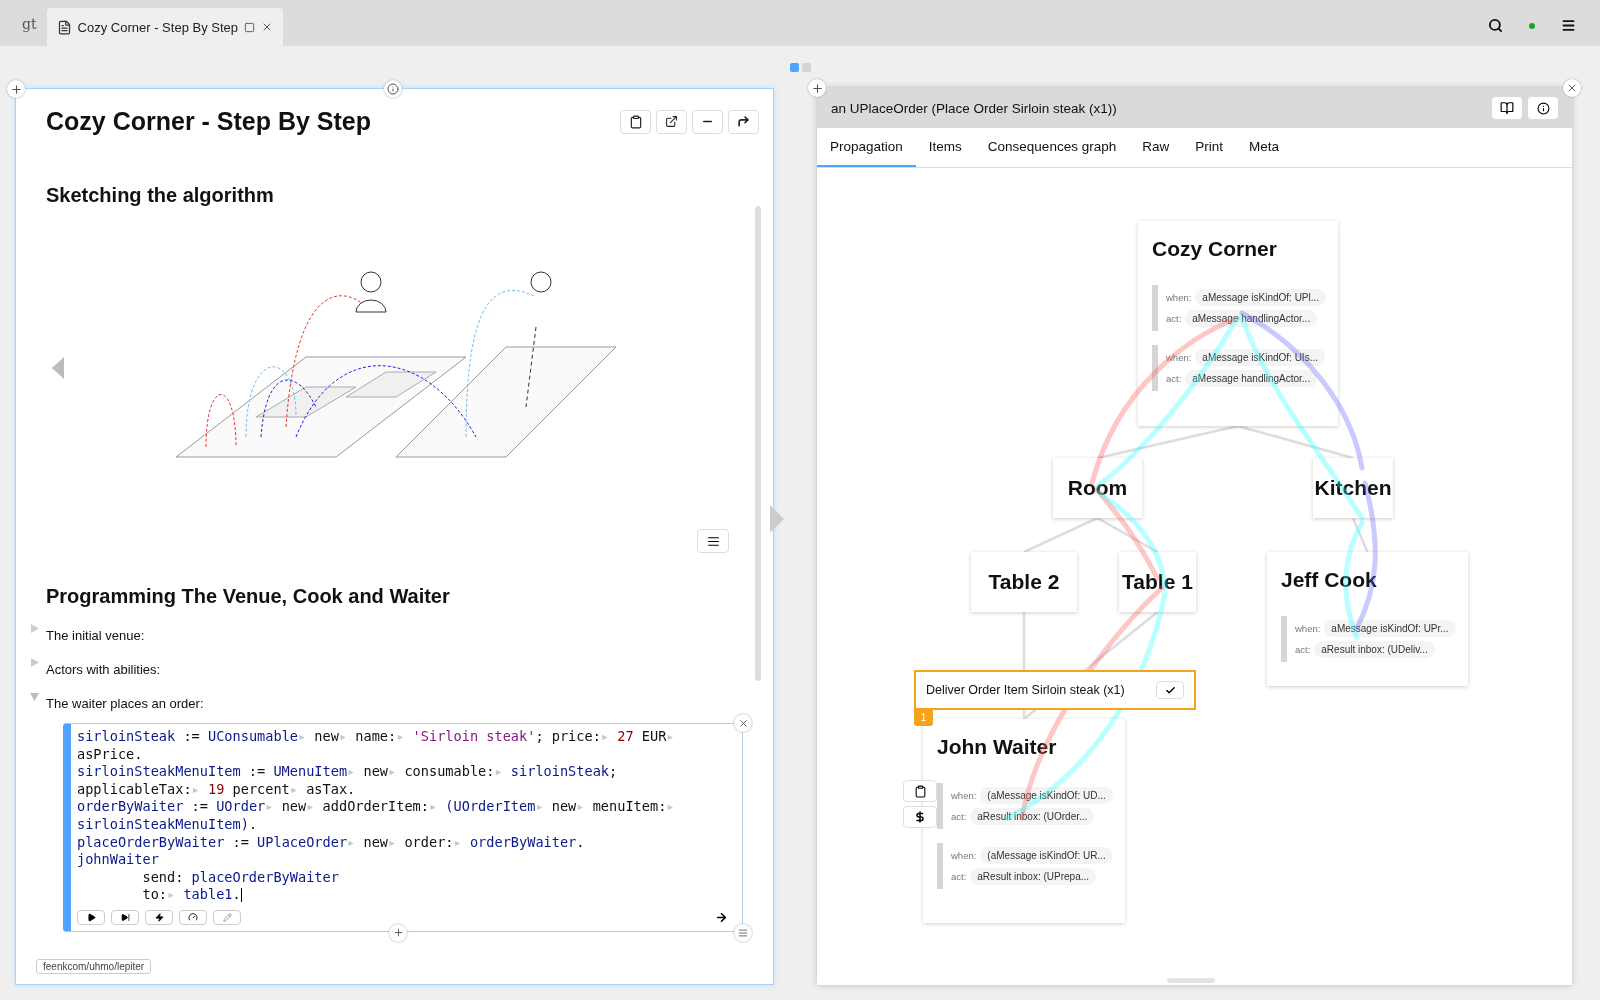 The image size is (1600, 1000). Describe the element at coordinates (103, 669) in the screenshot. I see `collapsible-item-label: Actors with abilities:` at that location.